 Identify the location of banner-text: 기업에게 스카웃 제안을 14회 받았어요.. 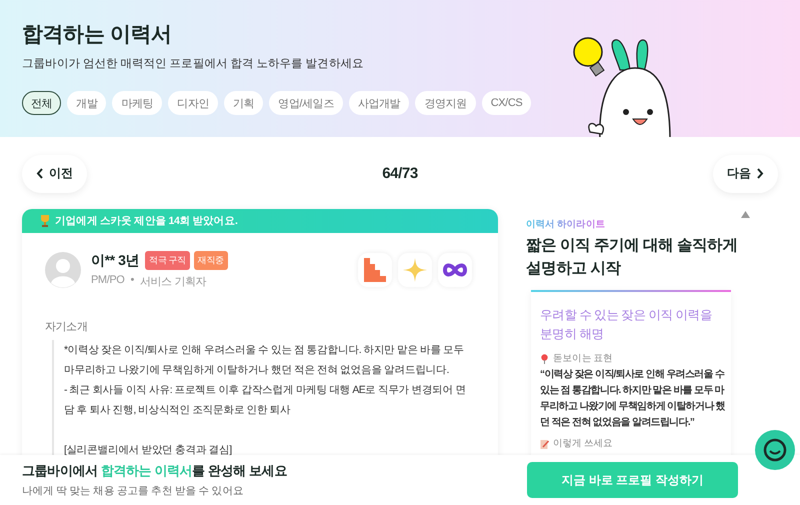
(146, 221).